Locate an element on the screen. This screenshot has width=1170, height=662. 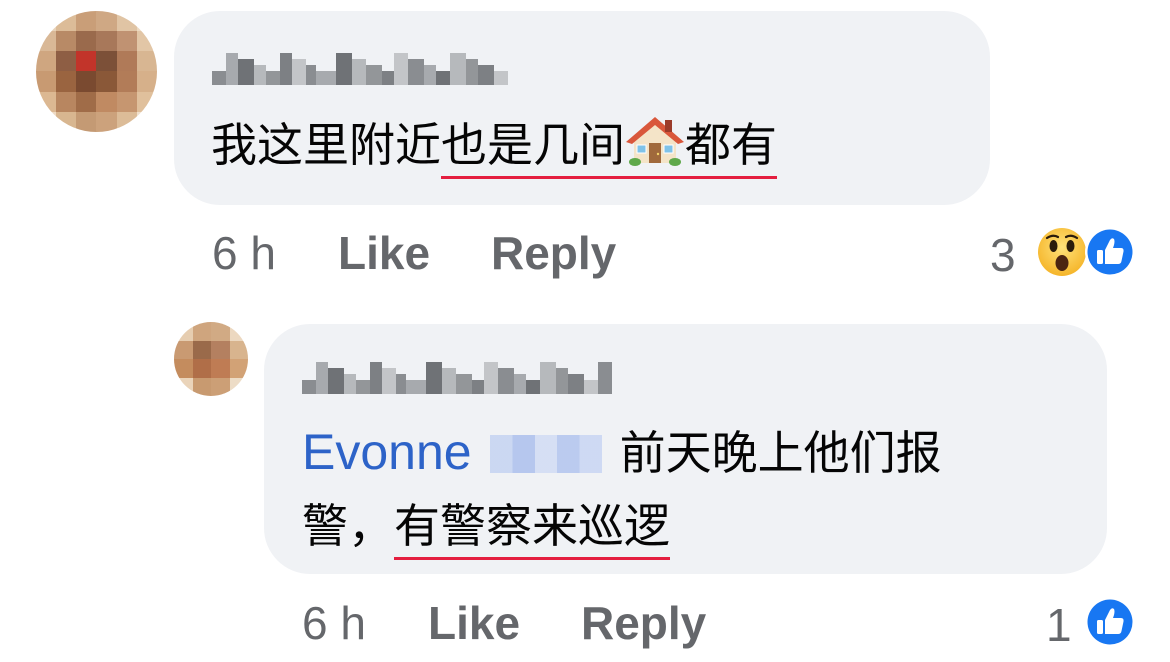
comment-text-underlined: 也是几间 都有 is located at coordinates (609, 148).